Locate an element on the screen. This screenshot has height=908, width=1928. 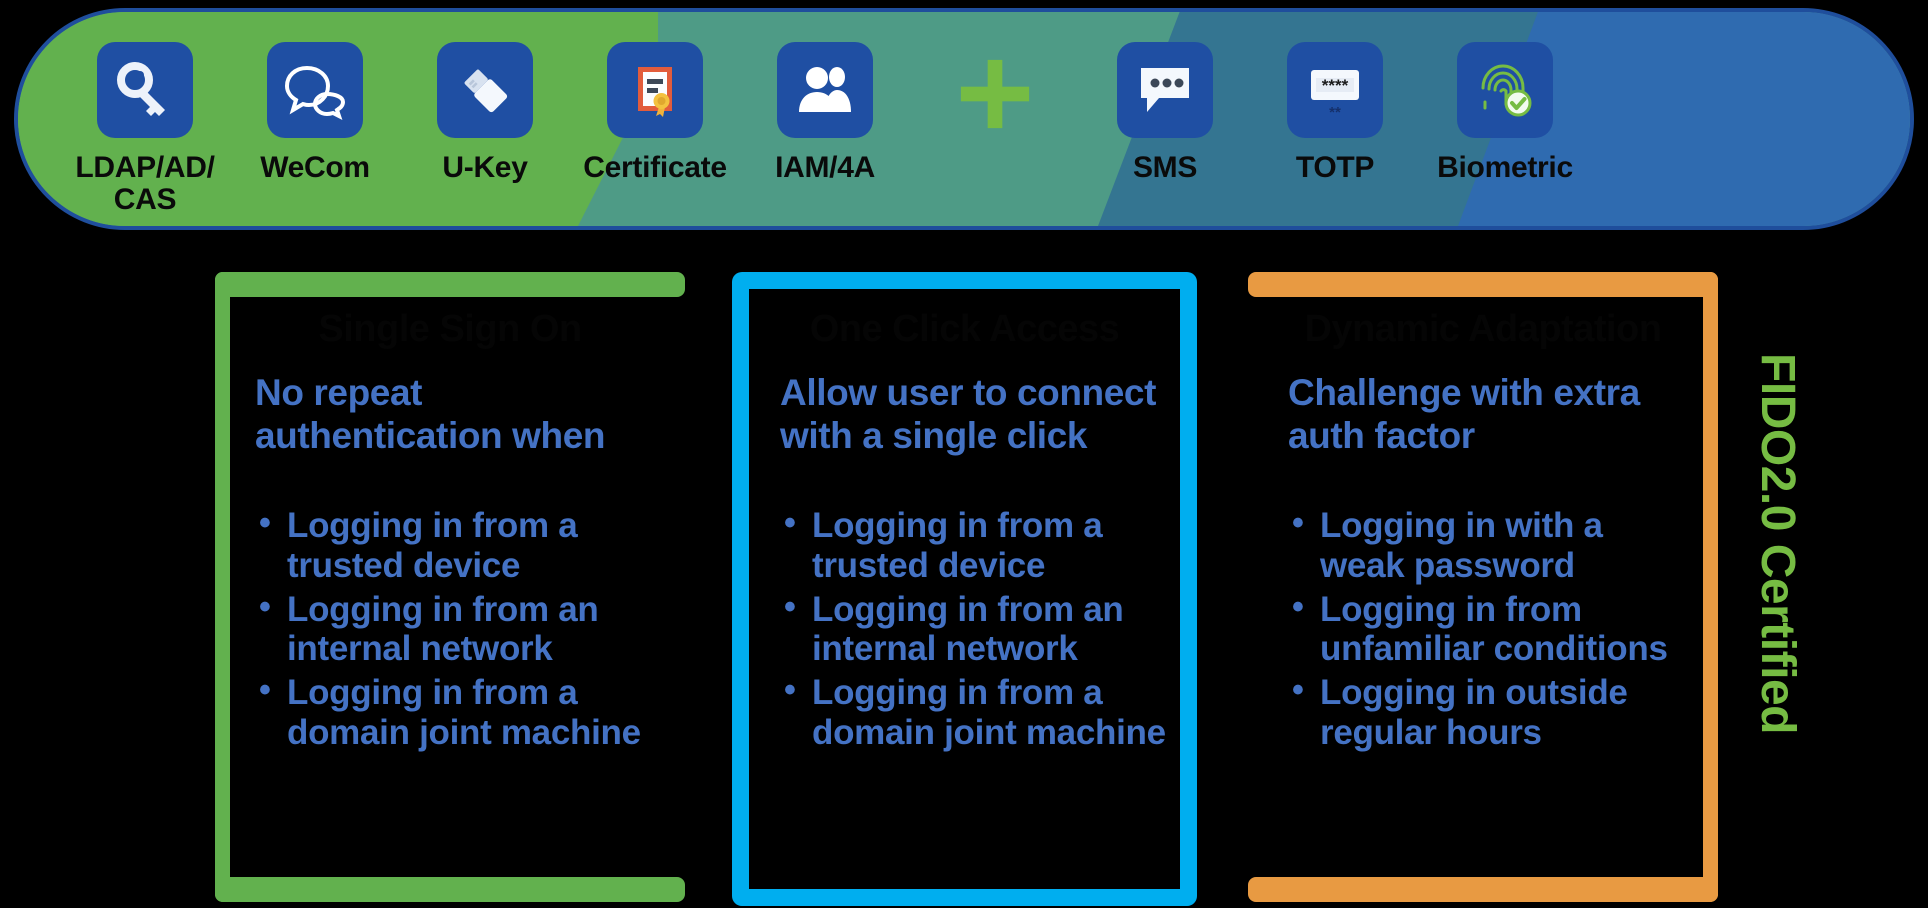
card-lead-text: Challenge with extra auth factor is located at coordinates (1464, 414).